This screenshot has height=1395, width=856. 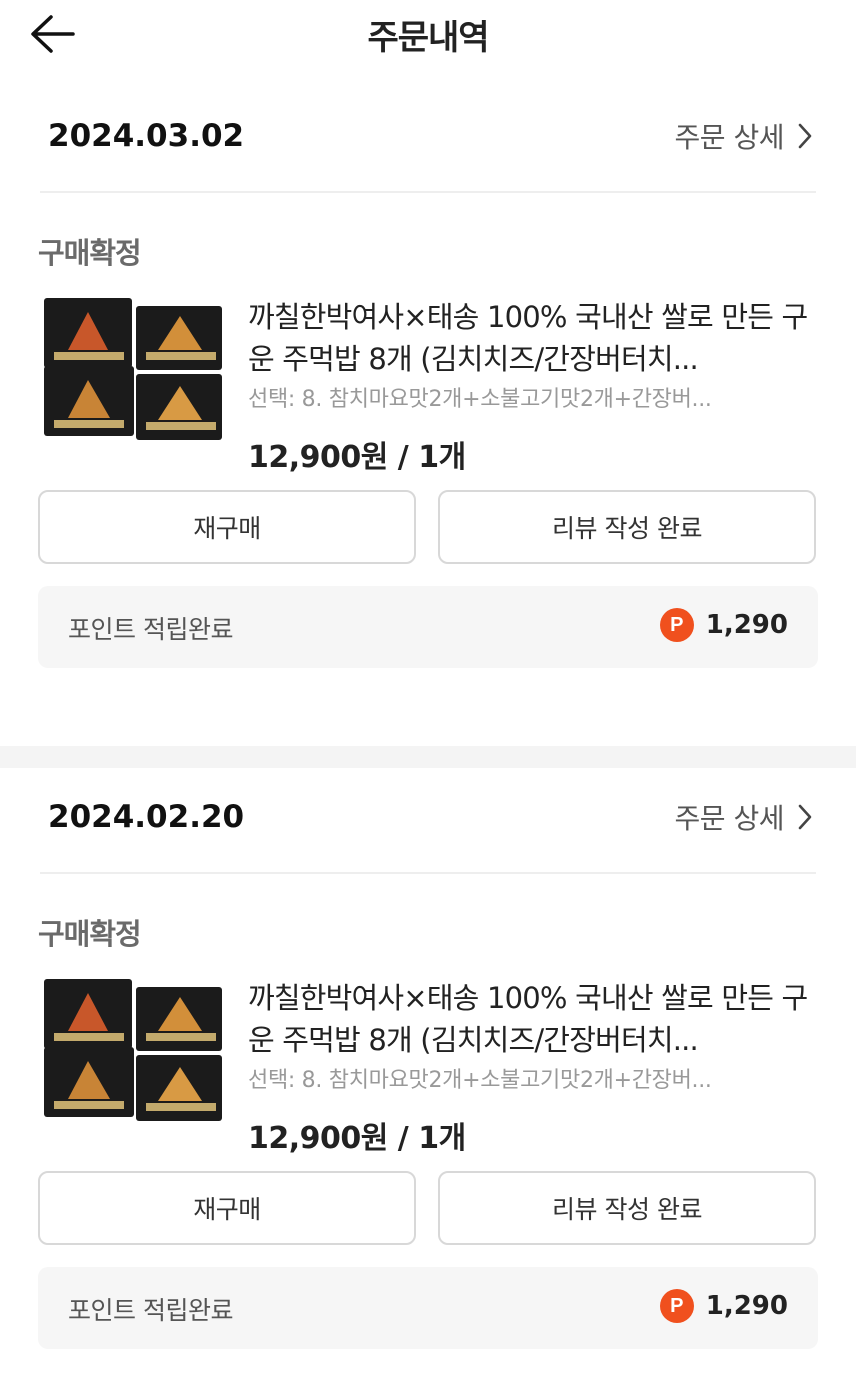 What do you see at coordinates (428, 131) in the screenshot?
I see `order-header: 2024.03.02 주문 상세` at bounding box center [428, 131].